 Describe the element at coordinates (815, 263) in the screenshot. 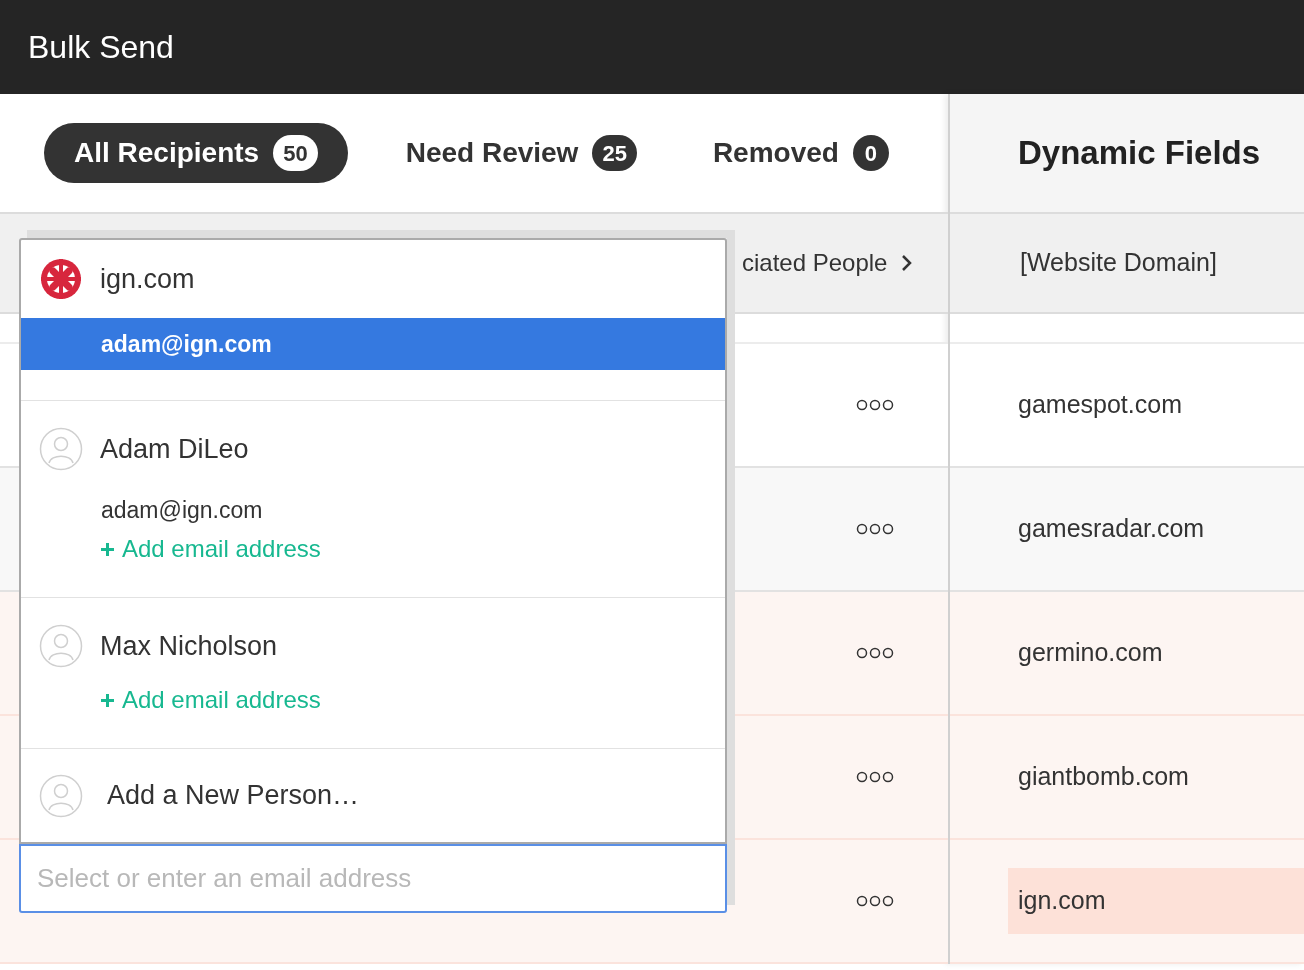

I see `column-header: ciated People` at that location.